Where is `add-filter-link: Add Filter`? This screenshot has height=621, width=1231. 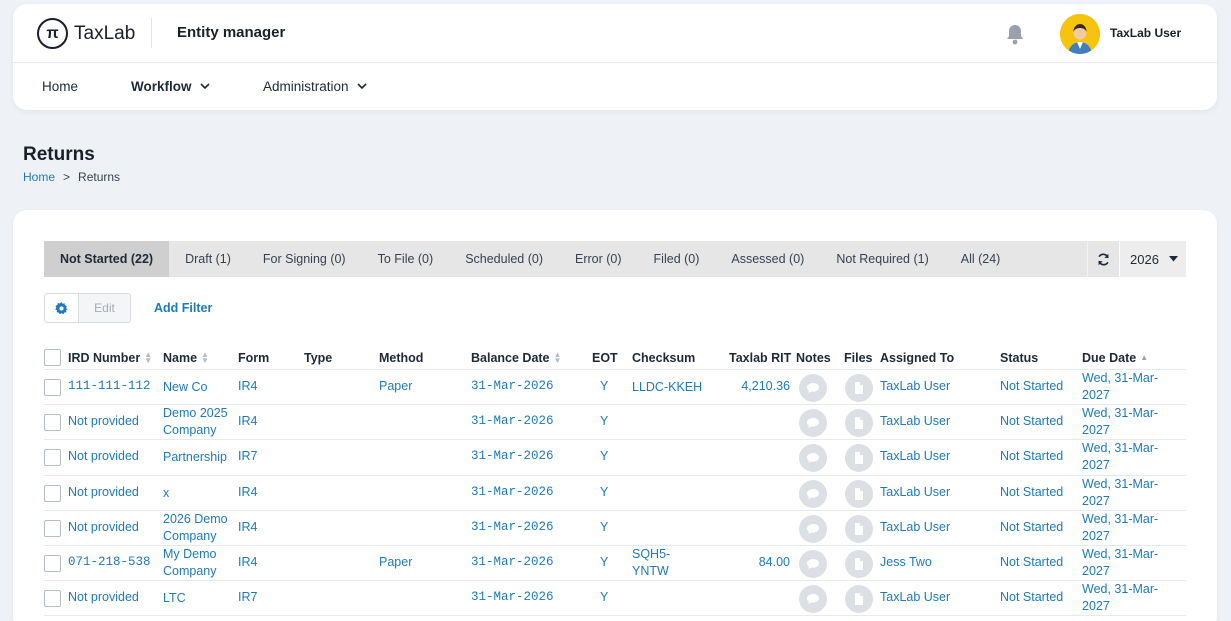 add-filter-link: Add Filter is located at coordinates (183, 308).